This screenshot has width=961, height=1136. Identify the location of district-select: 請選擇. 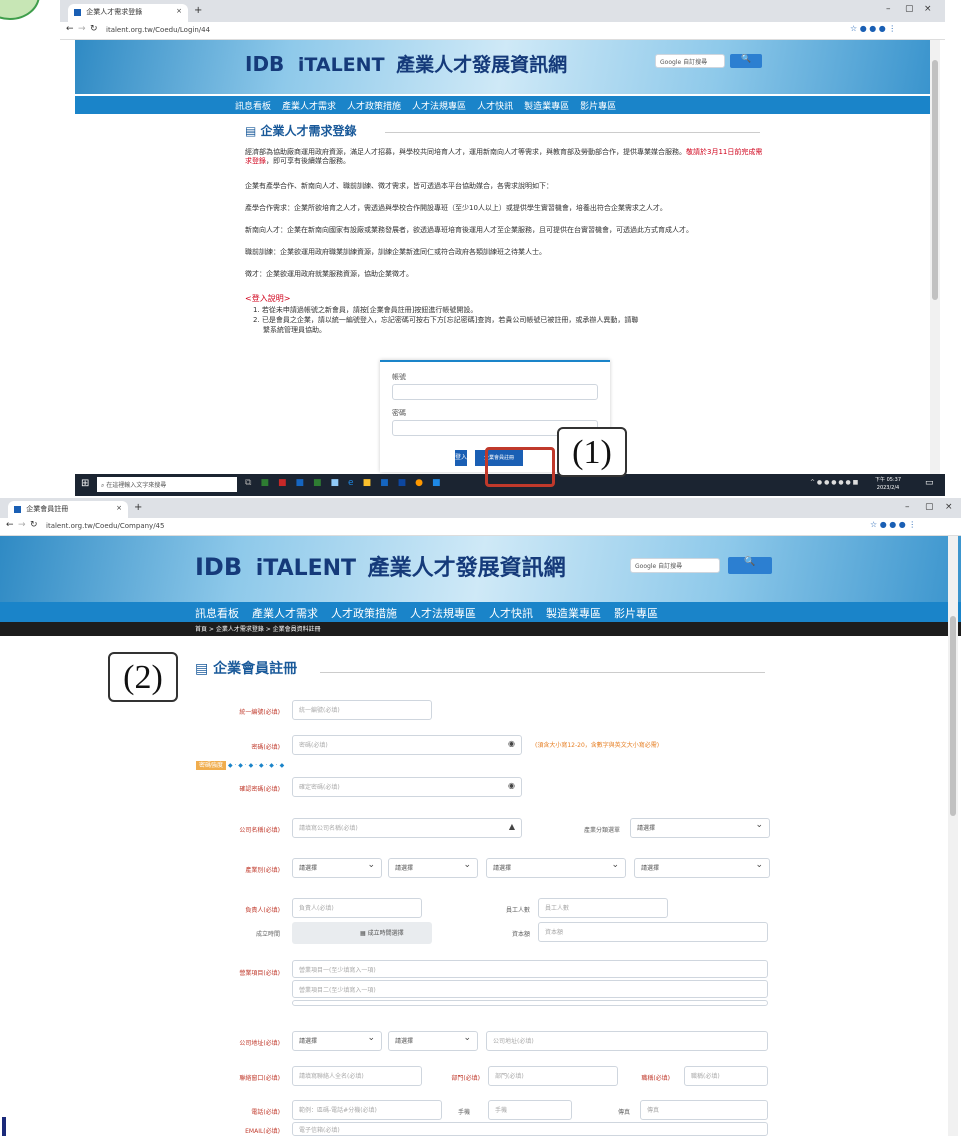
(433, 1041).